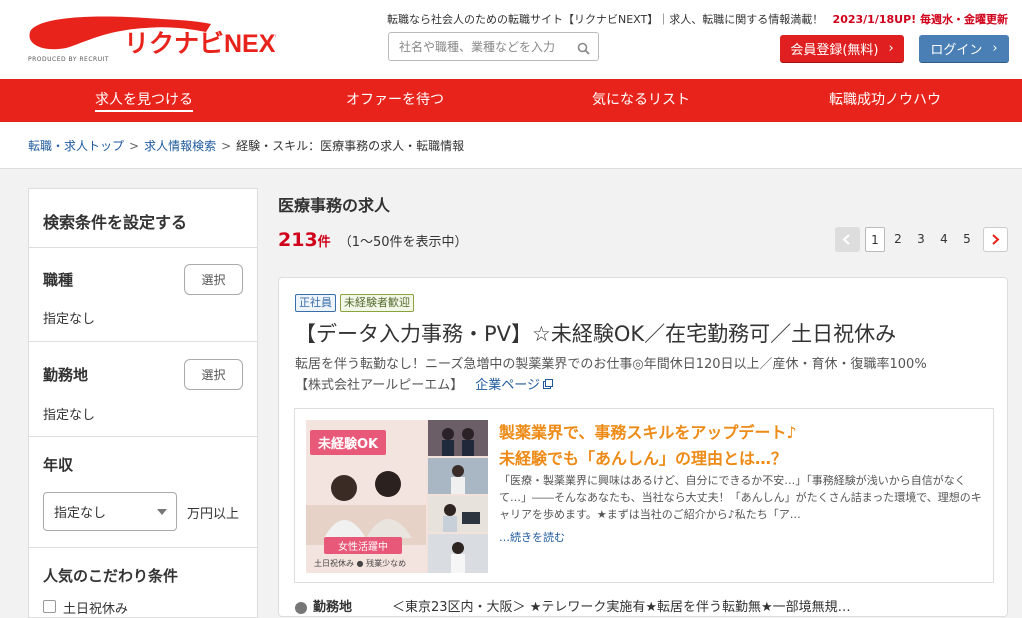 Image resolution: width=1022 pixels, height=618 pixels. I want to click on nav-find-jobs: 求人を見つける, so click(144, 100).